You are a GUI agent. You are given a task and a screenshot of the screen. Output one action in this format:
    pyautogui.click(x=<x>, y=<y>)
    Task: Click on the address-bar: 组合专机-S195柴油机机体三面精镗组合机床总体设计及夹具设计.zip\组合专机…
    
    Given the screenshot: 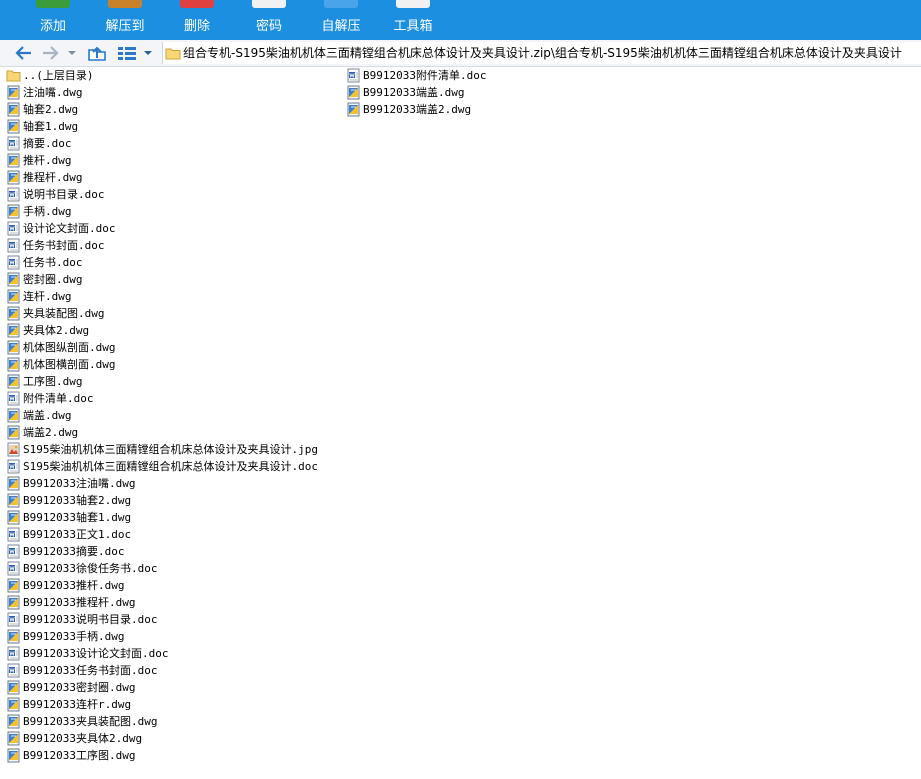 What is the action you would take?
    pyautogui.click(x=460, y=53)
    